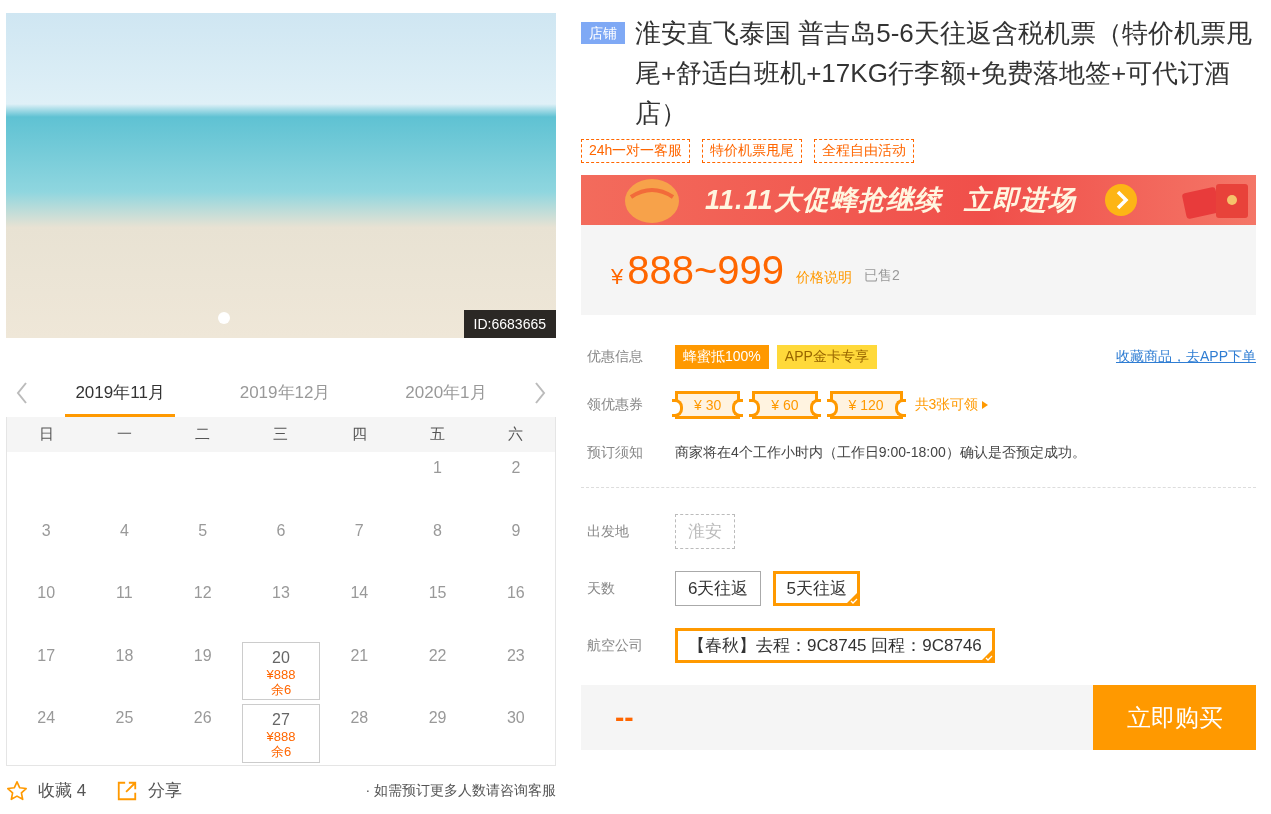 This screenshot has width=1271, height=814. What do you see at coordinates (281, 434) in the screenshot?
I see `weekday-label: 三` at bounding box center [281, 434].